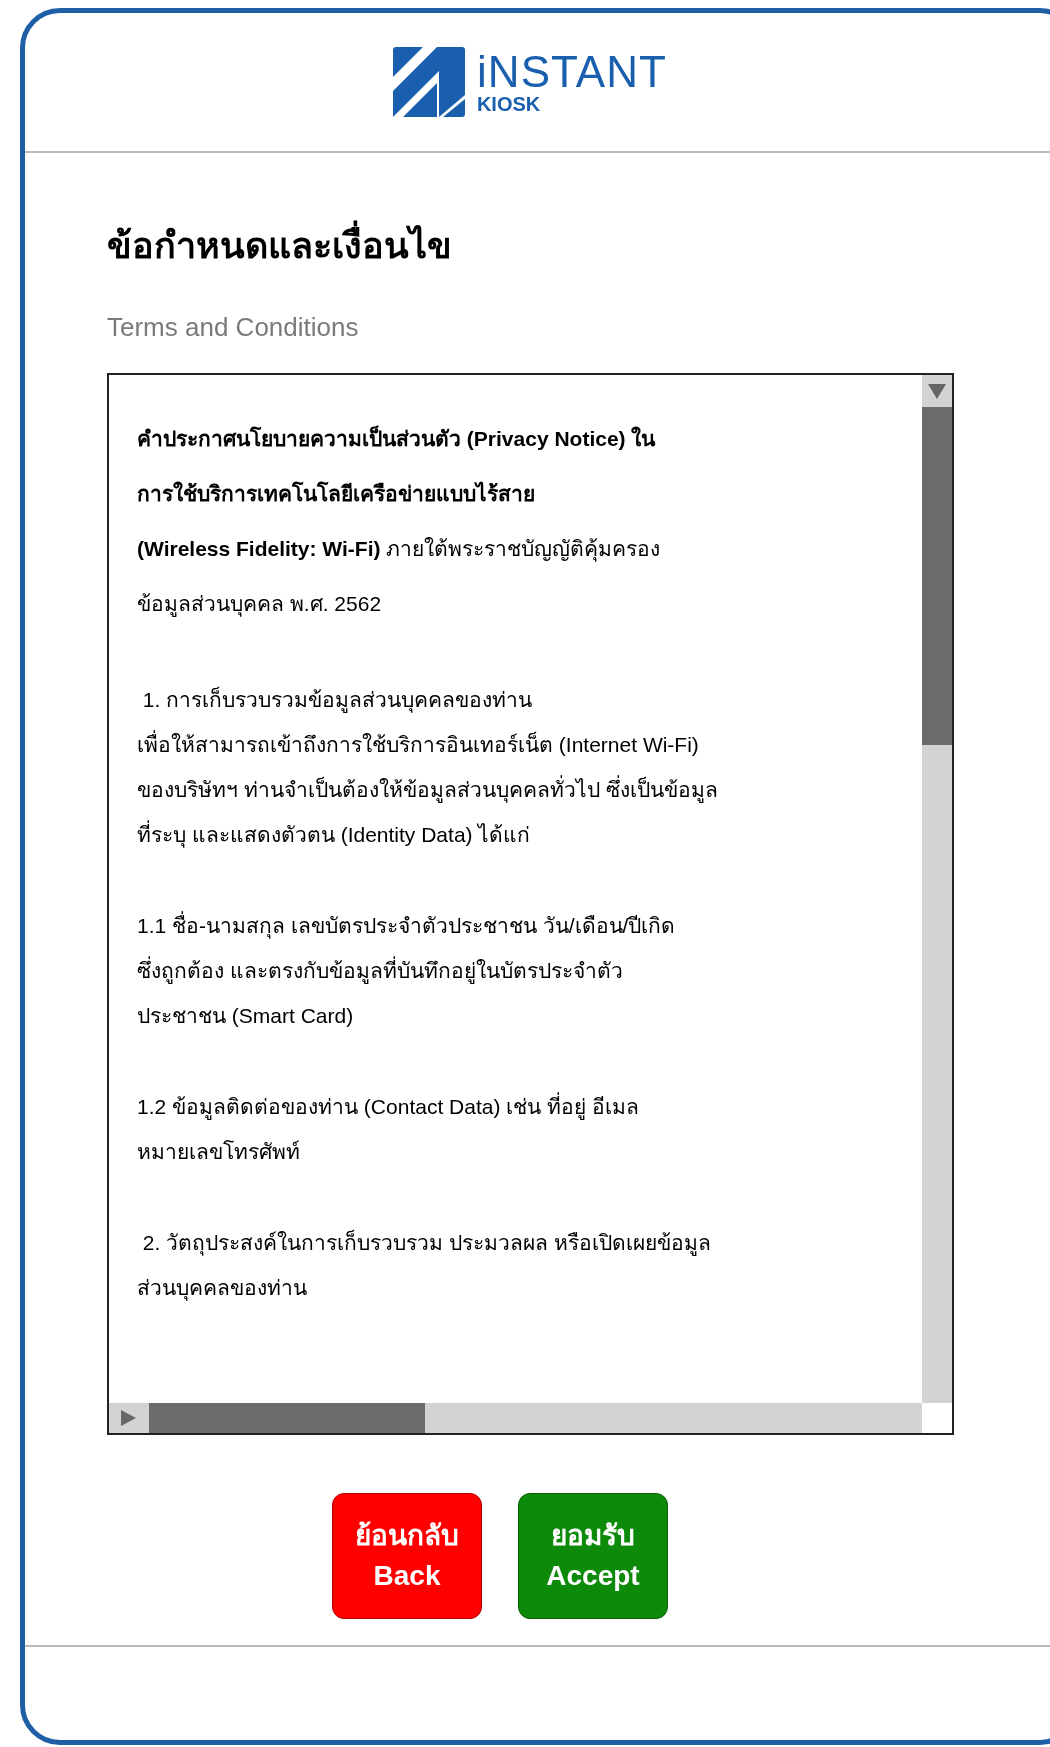  I want to click on terms-paragraph: 1.1 ชื่อ-นามสกุล เลขบัตรประจำตัวประชาชน วัน/เดือน/ปีเกิด ซึ่งถูกต้อง และตรงกับข้อมูลที่บันทึกอยู่ในบัตรประจำตัว ประชาชน (Smart Card), so click(406, 970).